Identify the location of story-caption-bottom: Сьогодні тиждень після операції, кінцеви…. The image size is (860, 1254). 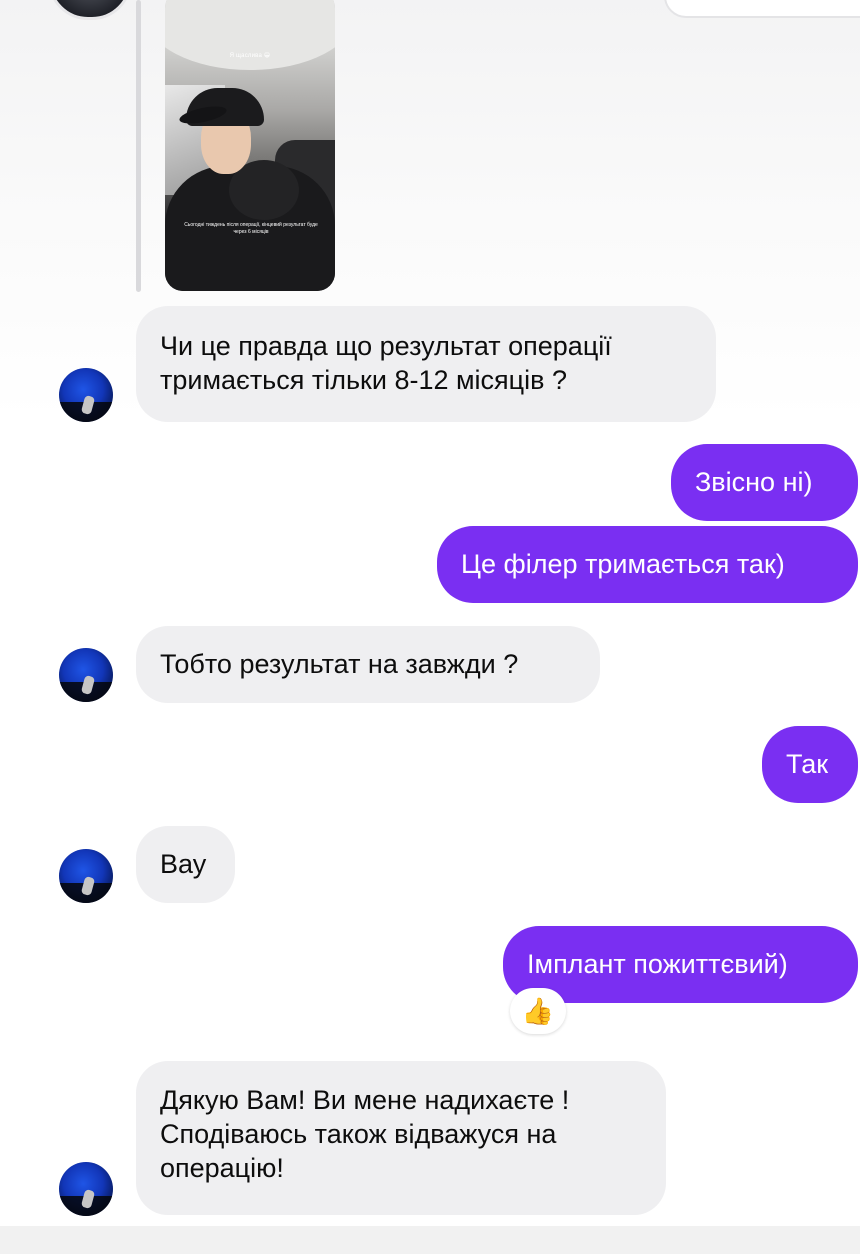
(251, 228).